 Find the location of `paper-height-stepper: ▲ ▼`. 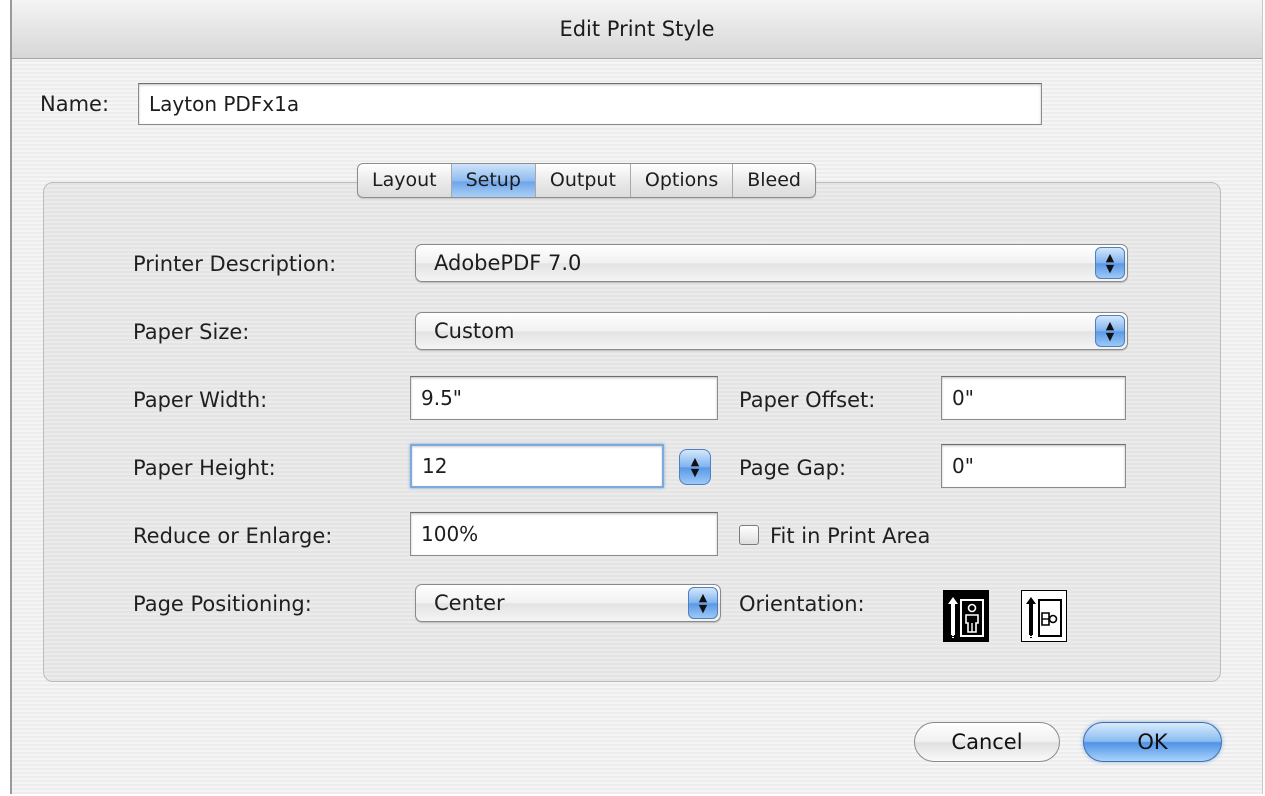

paper-height-stepper: ▲ ▼ is located at coordinates (695, 467).